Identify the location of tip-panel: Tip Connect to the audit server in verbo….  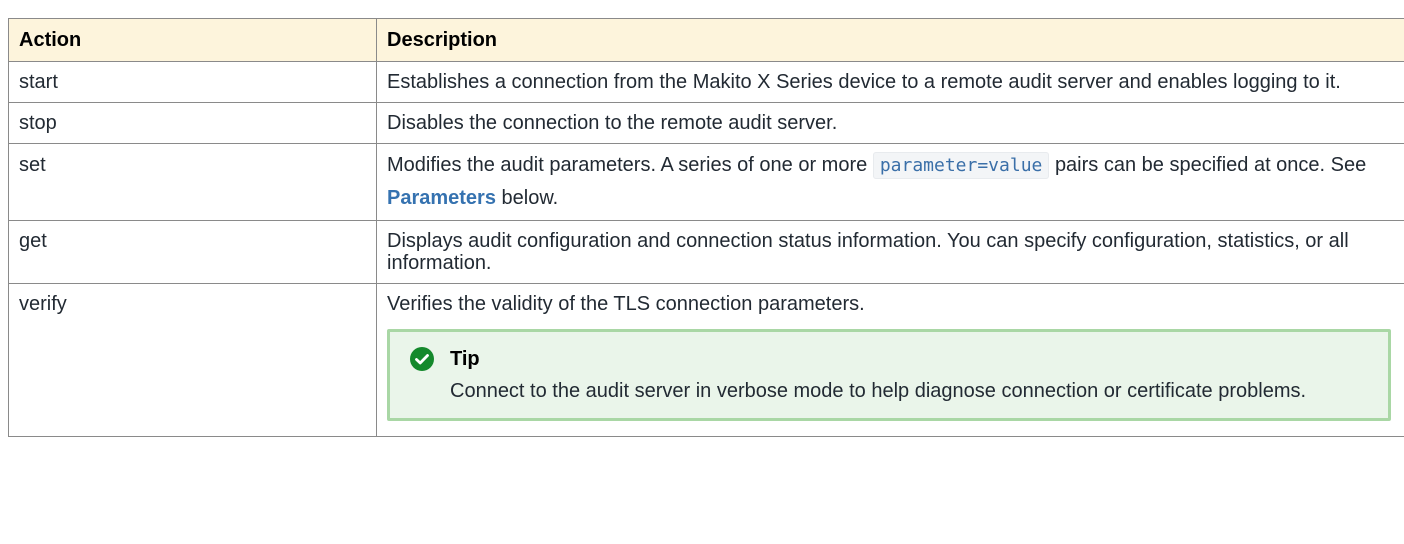
(889, 375).